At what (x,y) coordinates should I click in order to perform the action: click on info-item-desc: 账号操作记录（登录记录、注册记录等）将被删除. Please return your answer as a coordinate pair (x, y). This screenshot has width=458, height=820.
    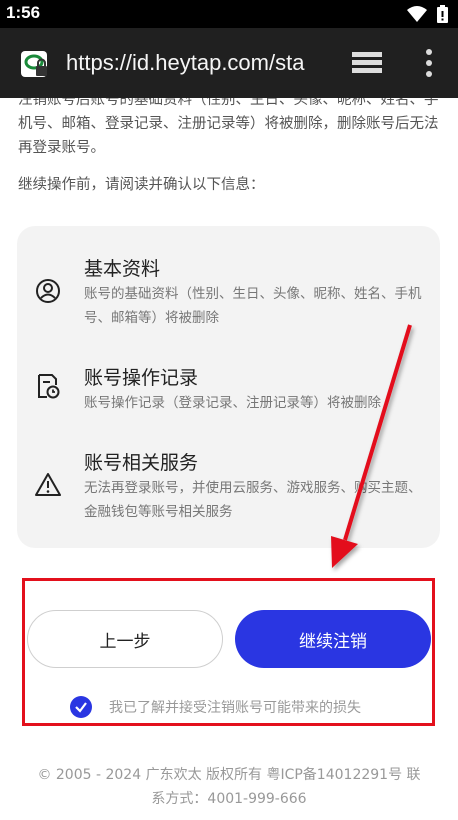
    Looking at the image, I should click on (232, 403).